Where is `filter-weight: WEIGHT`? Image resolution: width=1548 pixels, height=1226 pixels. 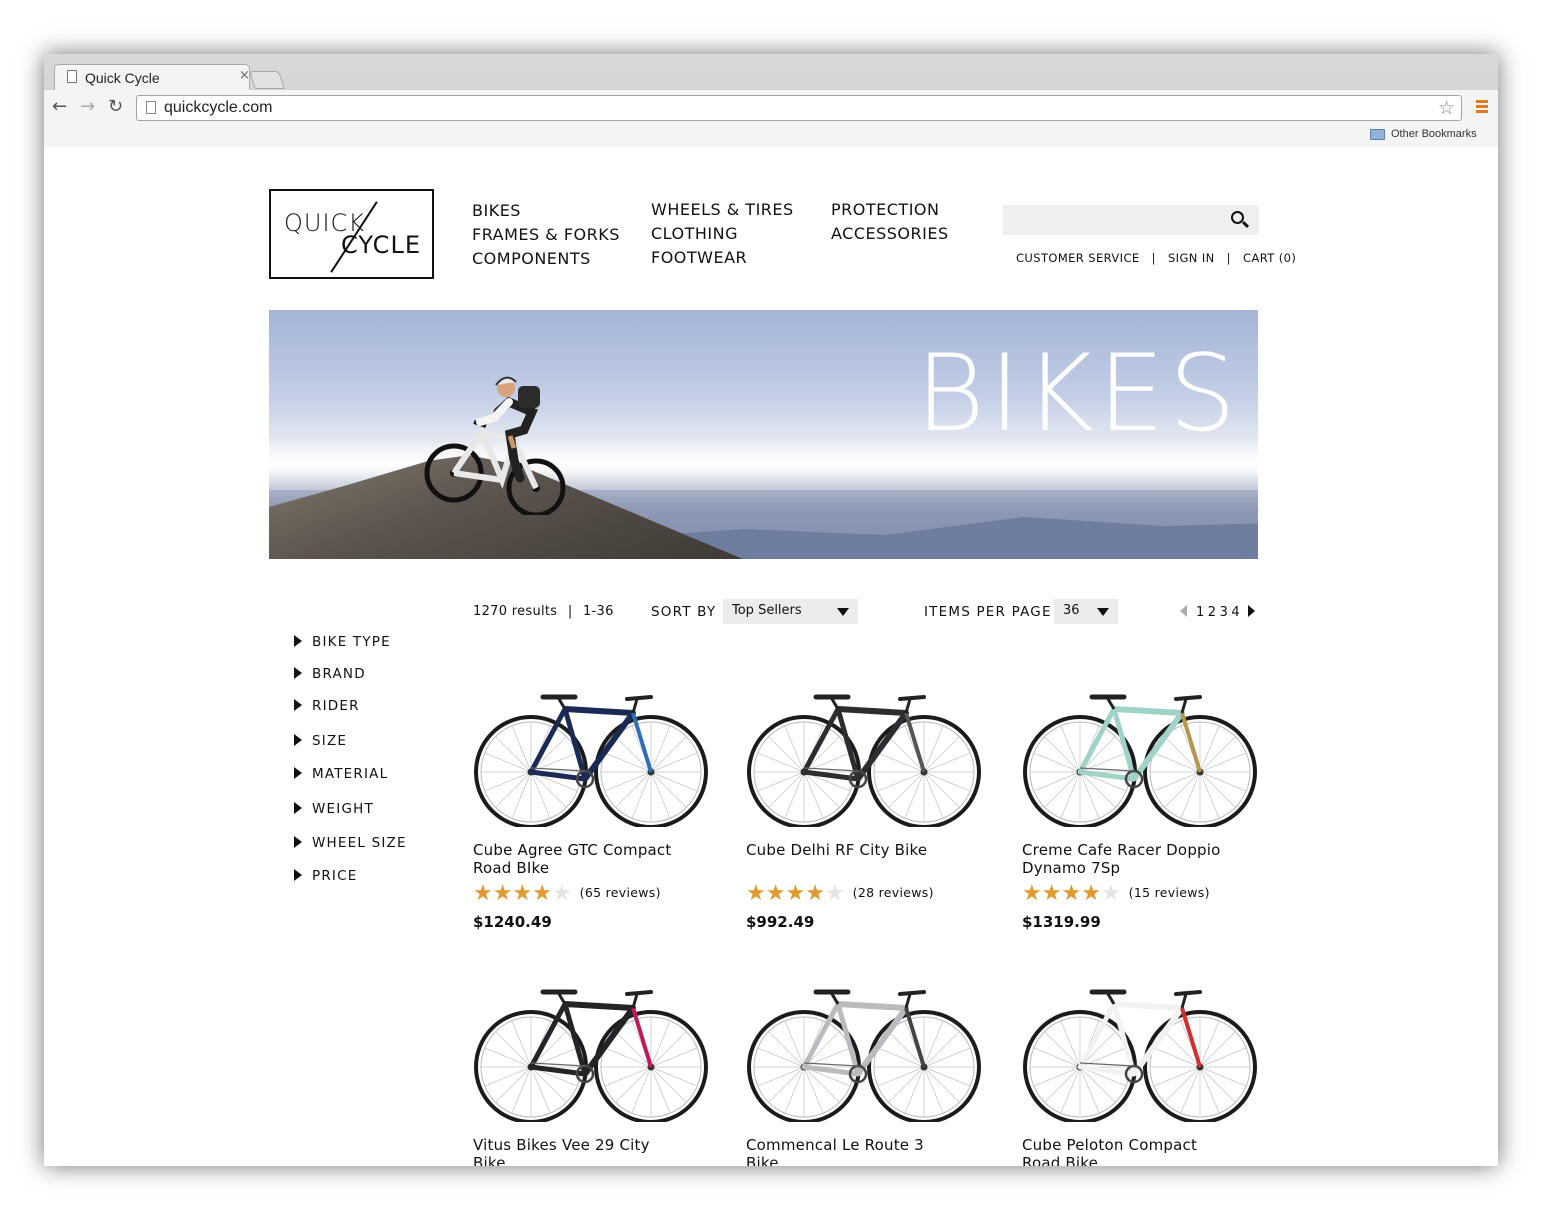
filter-weight: WEIGHT is located at coordinates (334, 809).